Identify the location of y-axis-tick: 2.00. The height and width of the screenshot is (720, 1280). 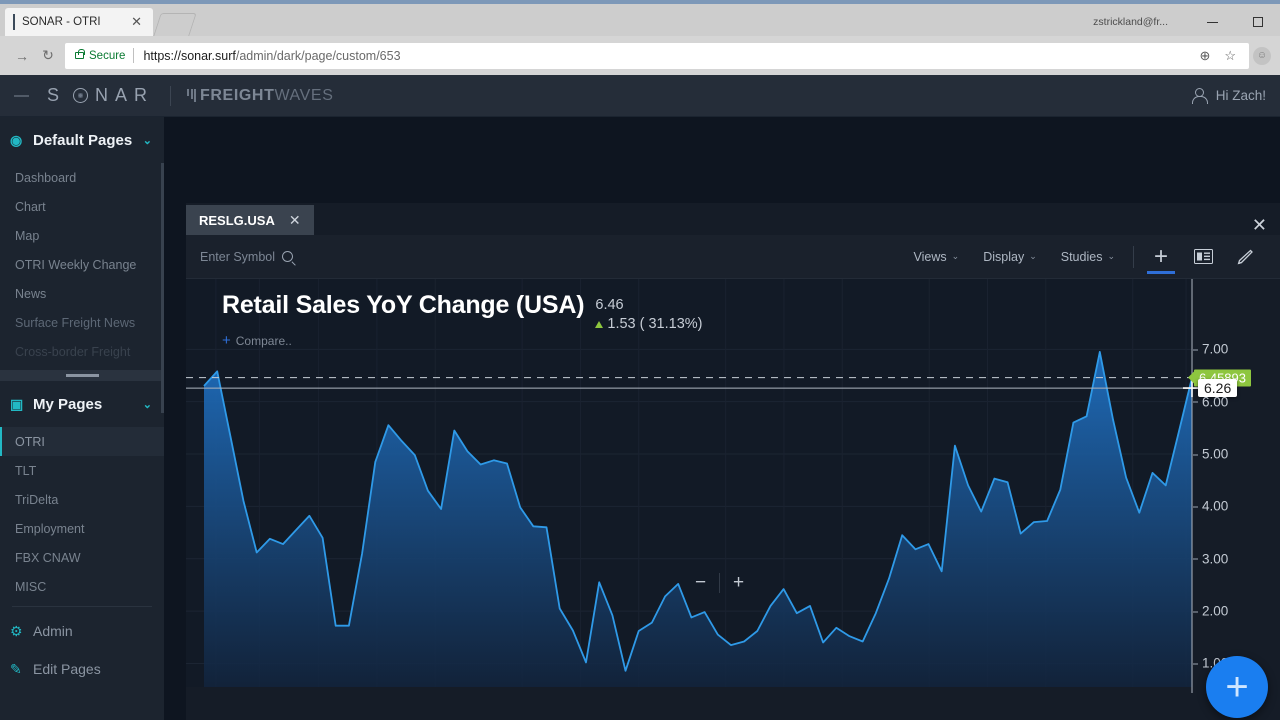
(1210, 611).